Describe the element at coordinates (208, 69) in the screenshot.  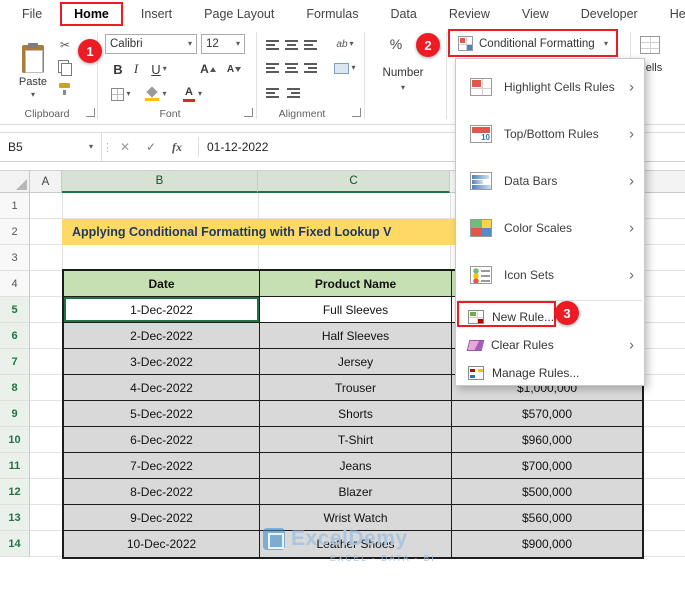
I see `increase-font-button: A` at that location.